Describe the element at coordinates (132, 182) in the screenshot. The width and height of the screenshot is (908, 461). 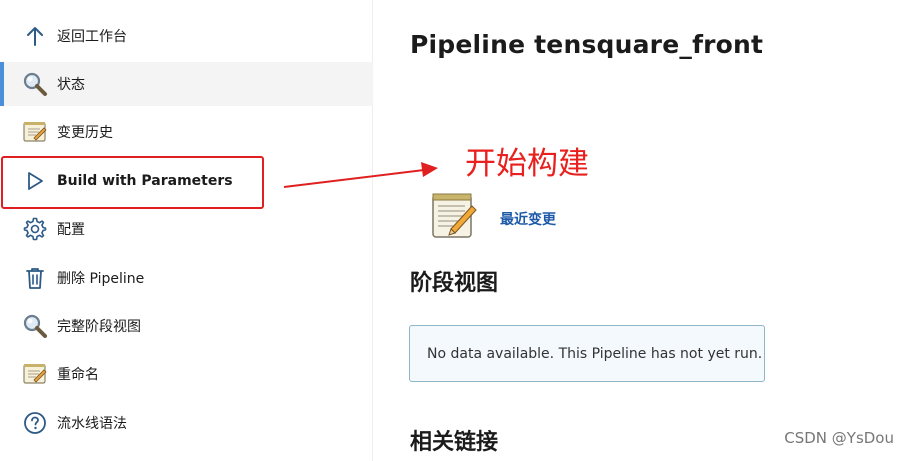
I see `highlight-box` at that location.